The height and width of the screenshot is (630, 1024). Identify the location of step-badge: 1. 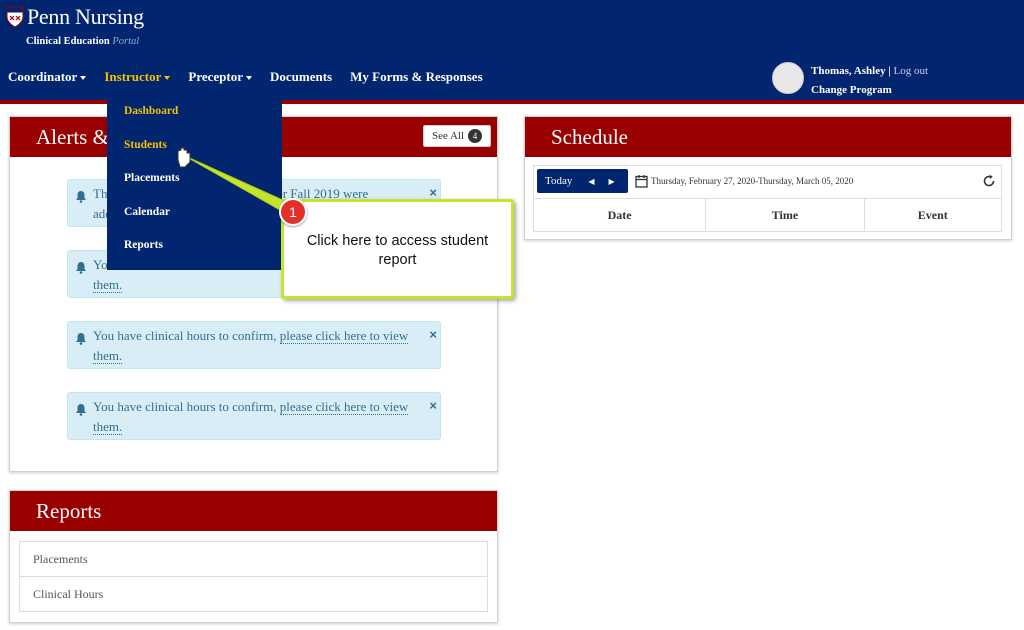
(293, 212).